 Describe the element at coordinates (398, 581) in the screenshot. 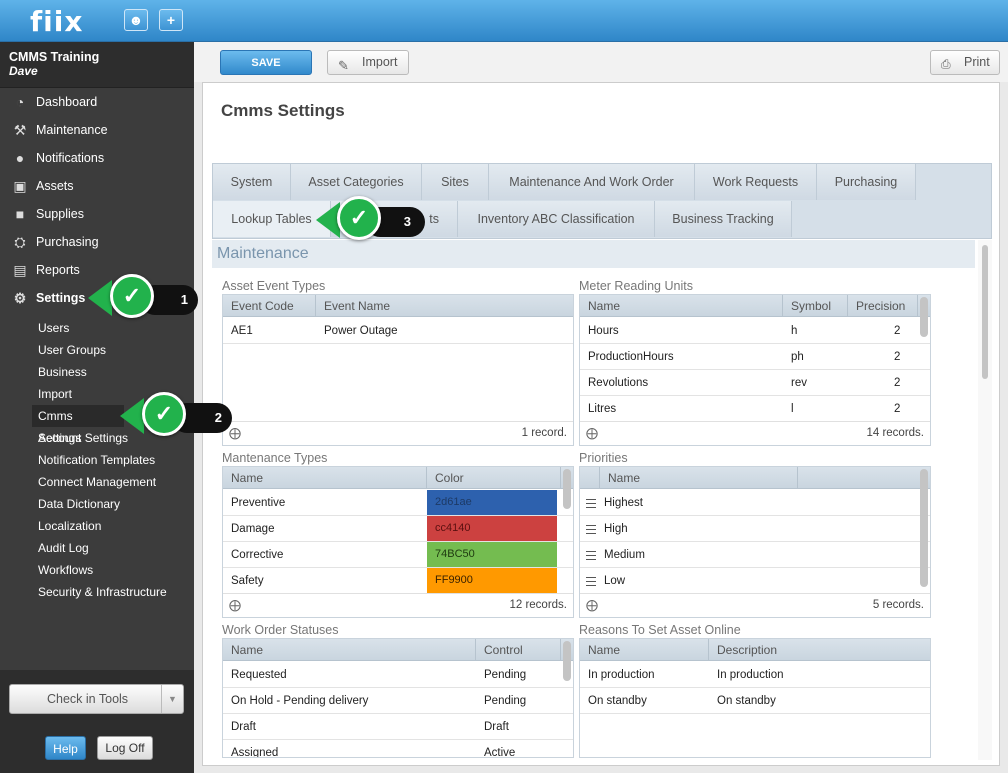

I see `table-row: Safety FF9900` at that location.